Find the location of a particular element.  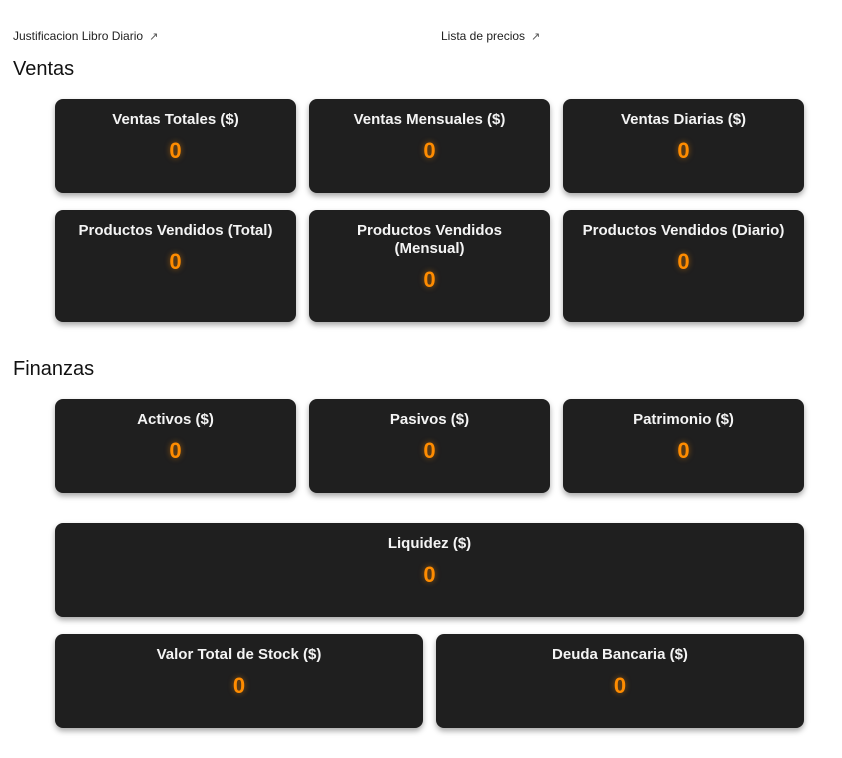

card-products-daily: Productos Vendidos (Diario) 0 is located at coordinates (683, 266).